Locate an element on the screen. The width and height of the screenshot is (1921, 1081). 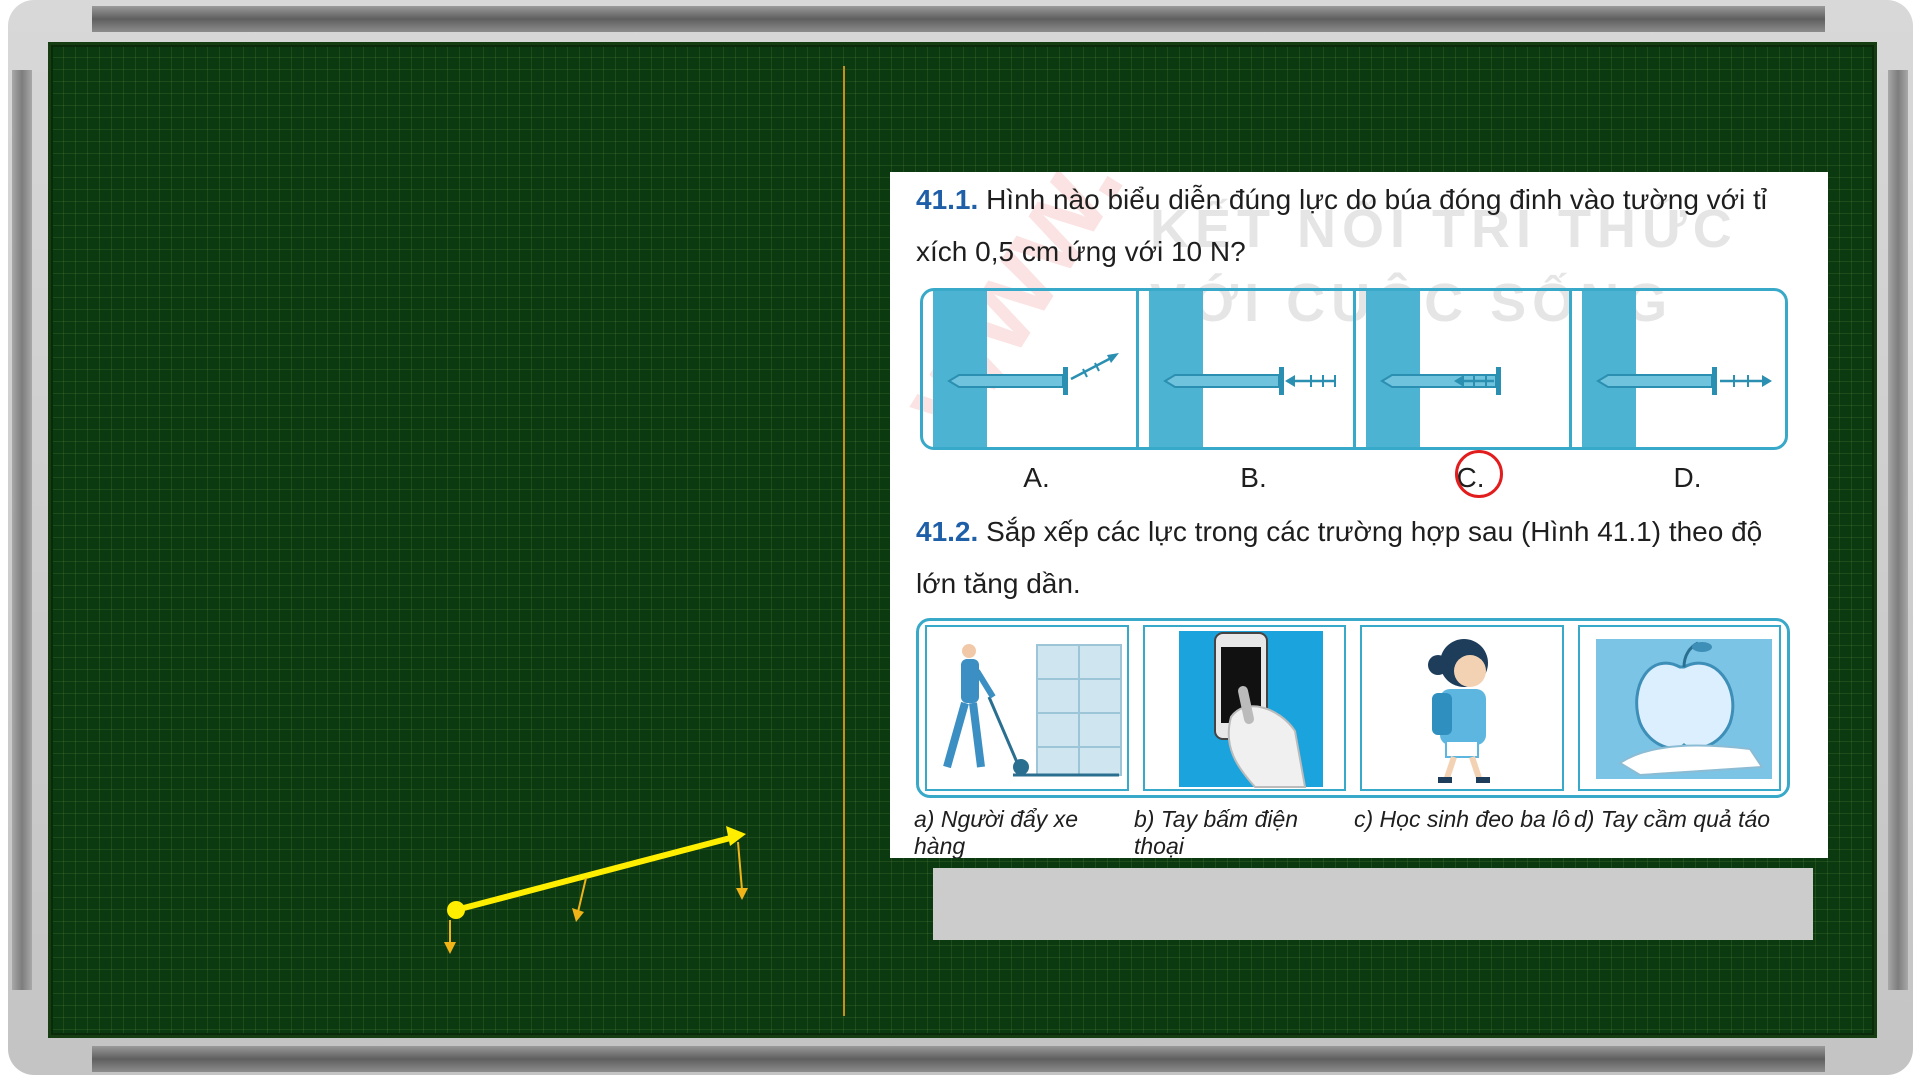
option-b-figure is located at coordinates (1247, 369).